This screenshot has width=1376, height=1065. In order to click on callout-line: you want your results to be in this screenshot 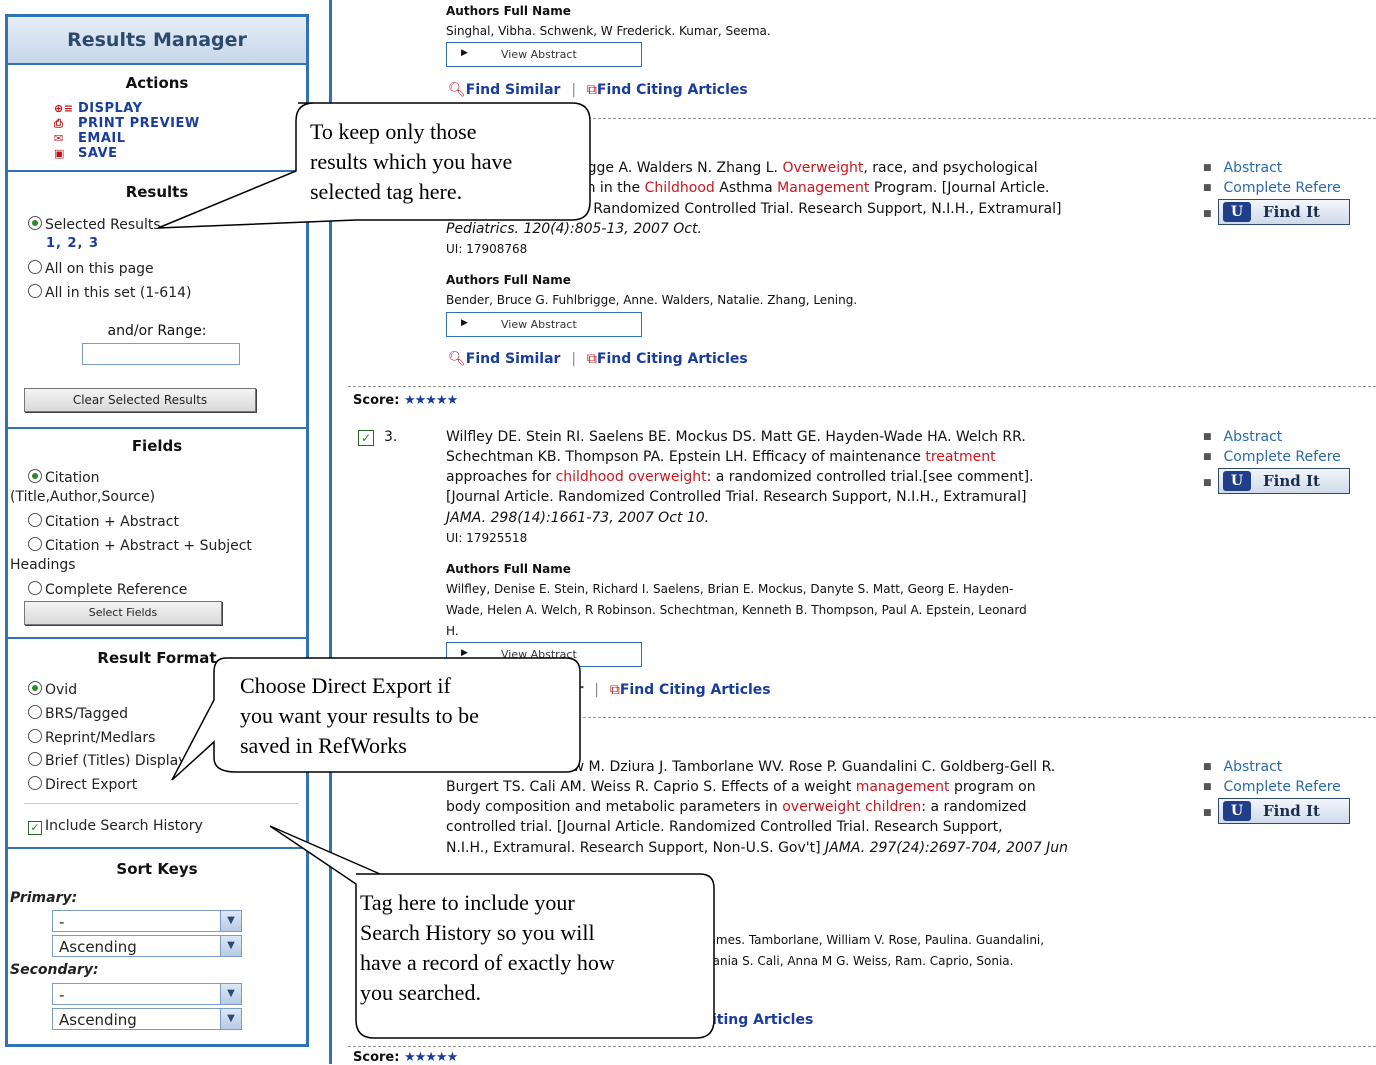, I will do `click(359, 715)`.